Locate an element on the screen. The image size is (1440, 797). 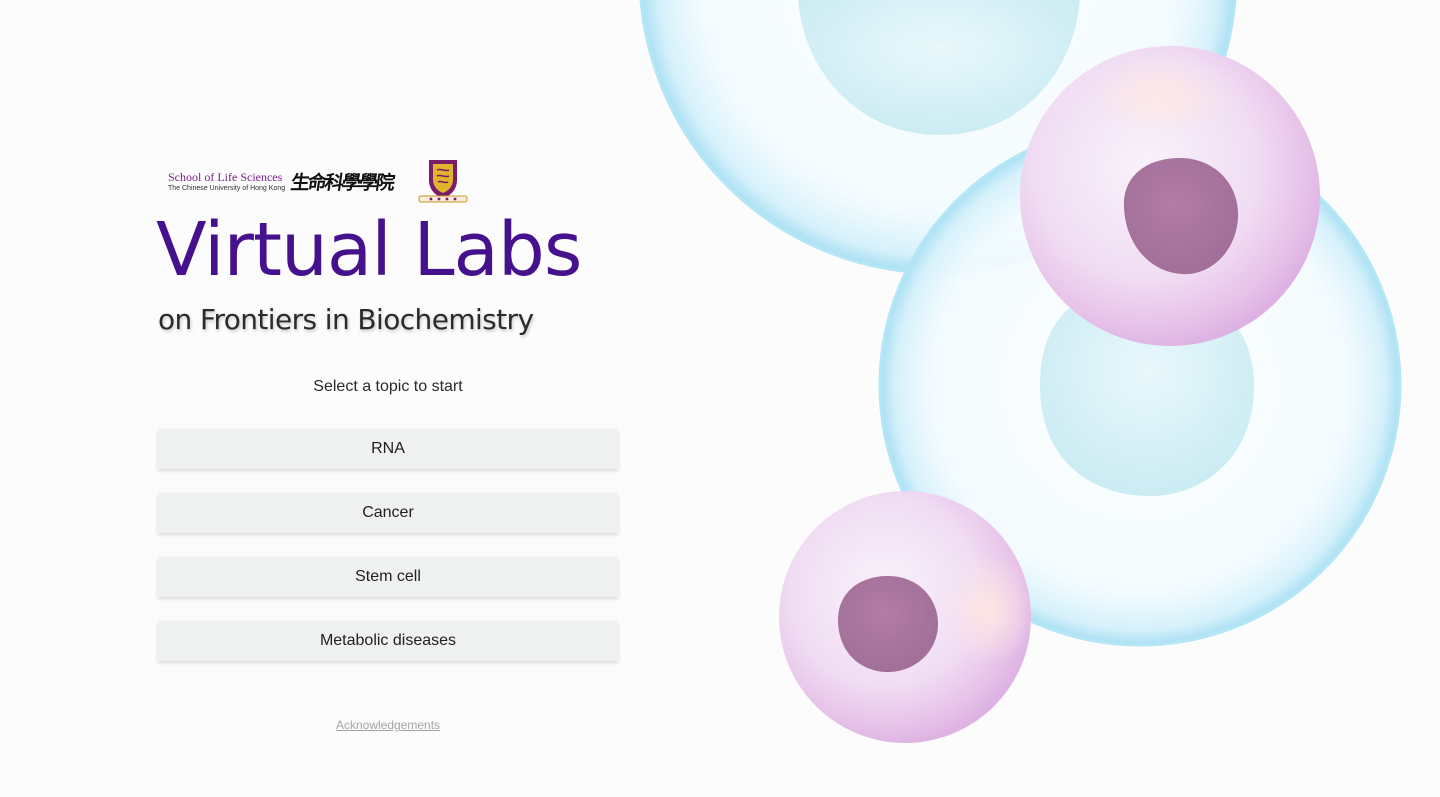
topic-button-cancer: Cancer is located at coordinates (388, 513).